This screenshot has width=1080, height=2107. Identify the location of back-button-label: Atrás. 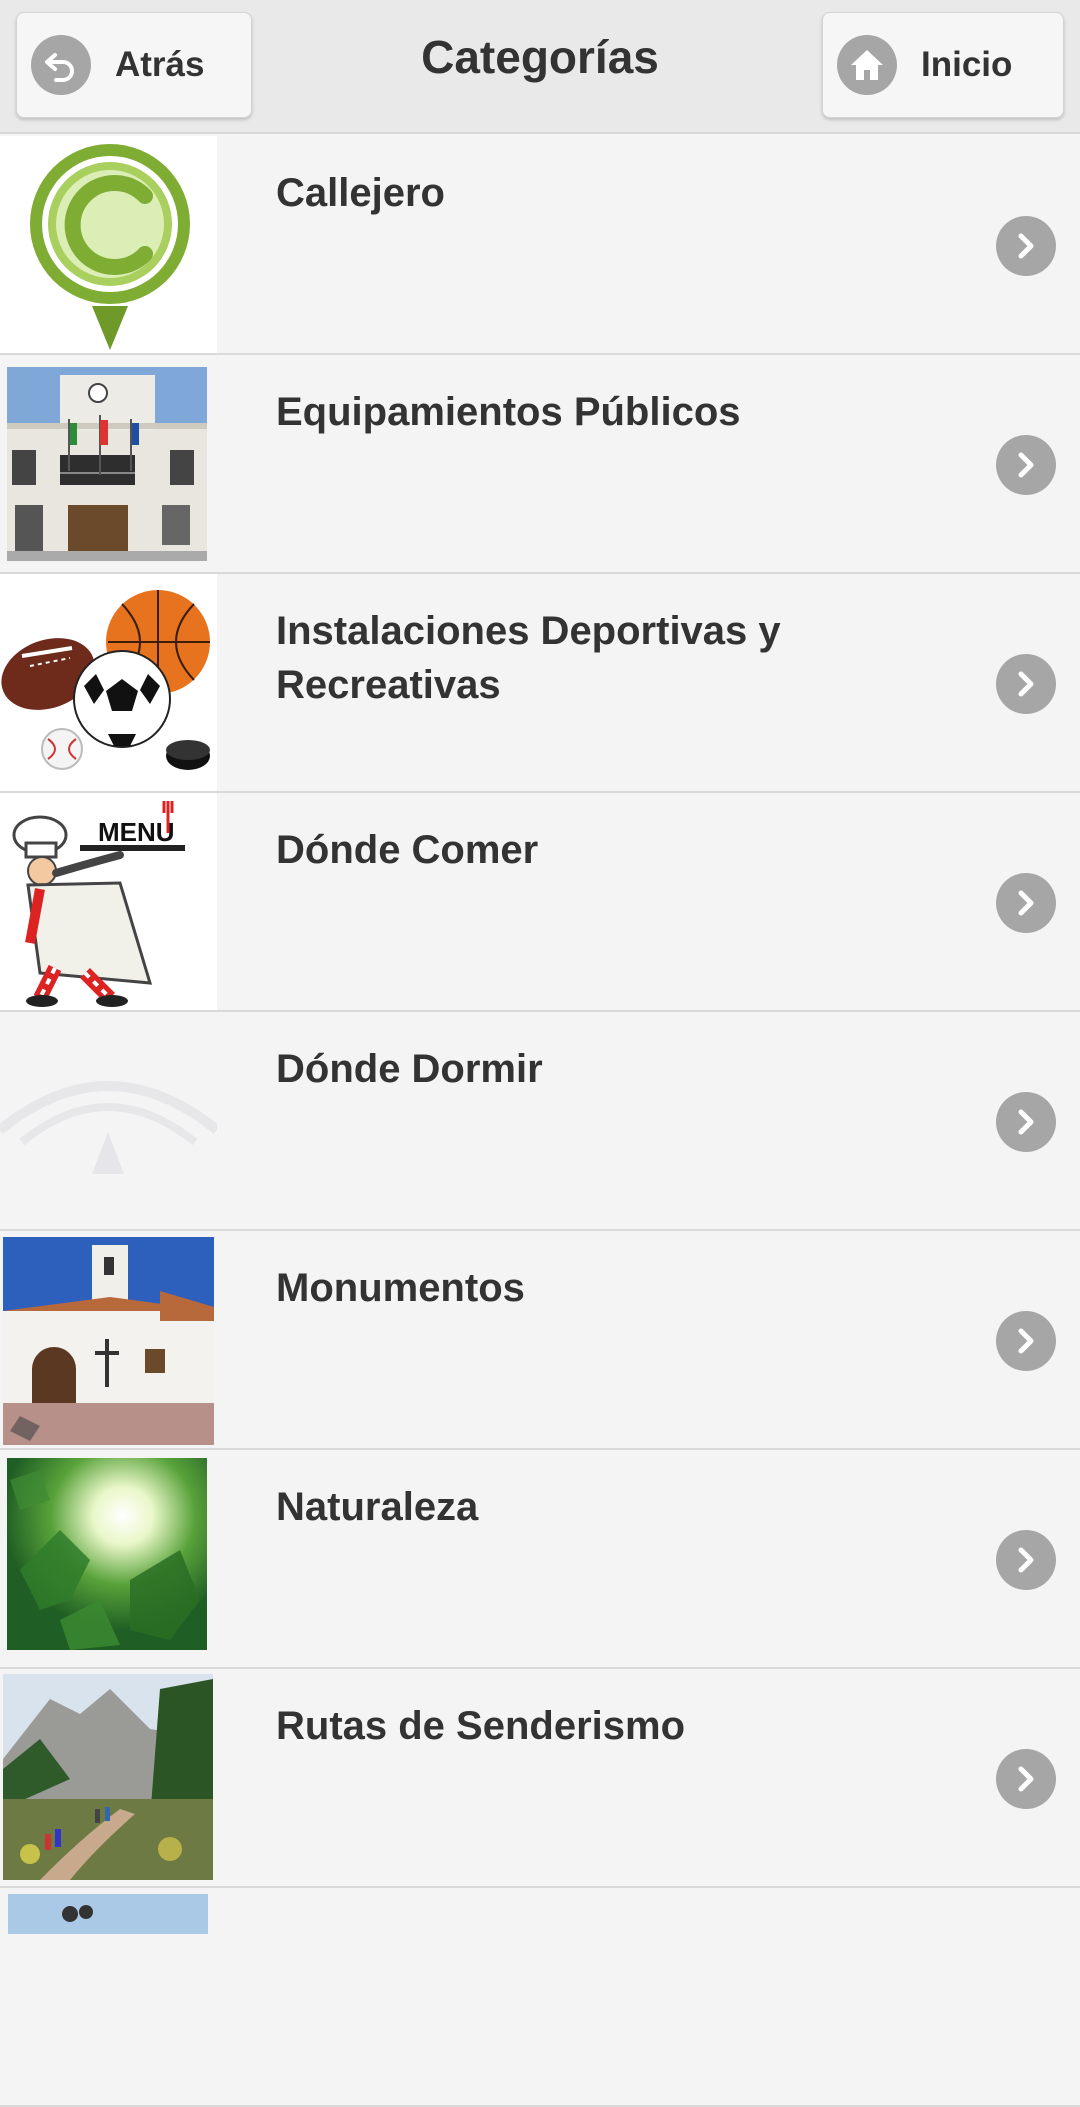
(160, 64).